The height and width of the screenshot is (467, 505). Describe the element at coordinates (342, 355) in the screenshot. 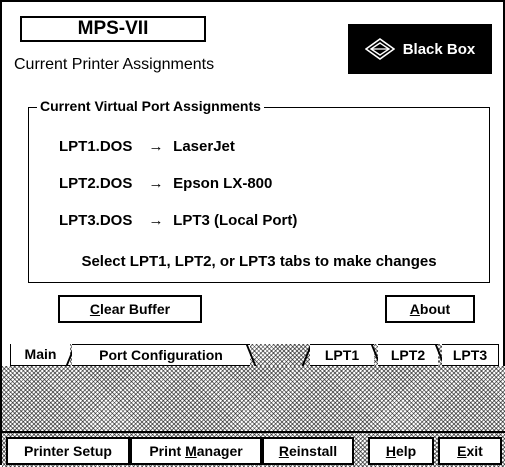

I see `tab-lpt1: LPT1` at that location.